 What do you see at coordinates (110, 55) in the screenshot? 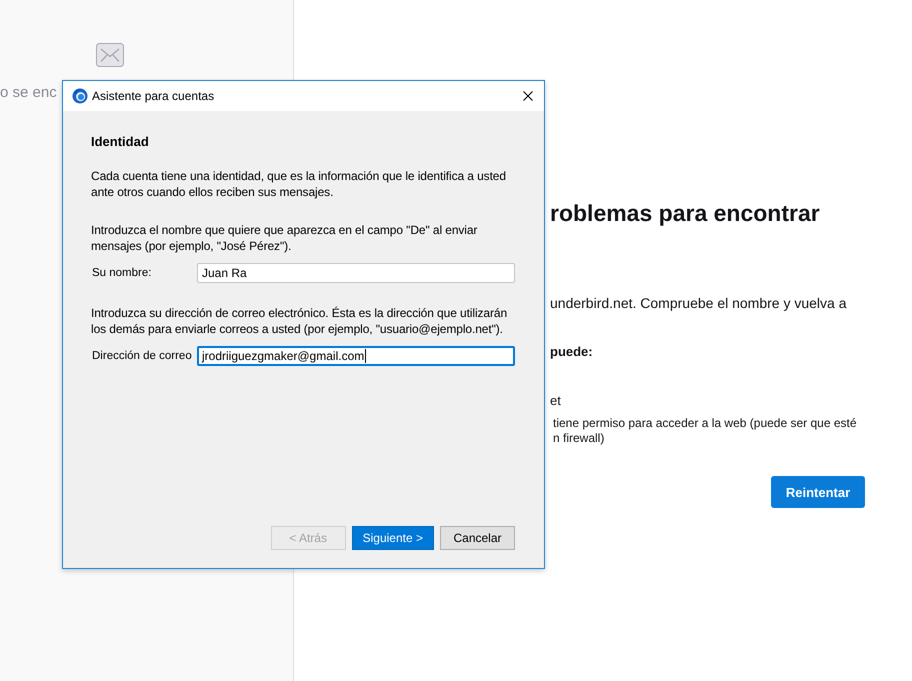
I see `envelope-icon` at bounding box center [110, 55].